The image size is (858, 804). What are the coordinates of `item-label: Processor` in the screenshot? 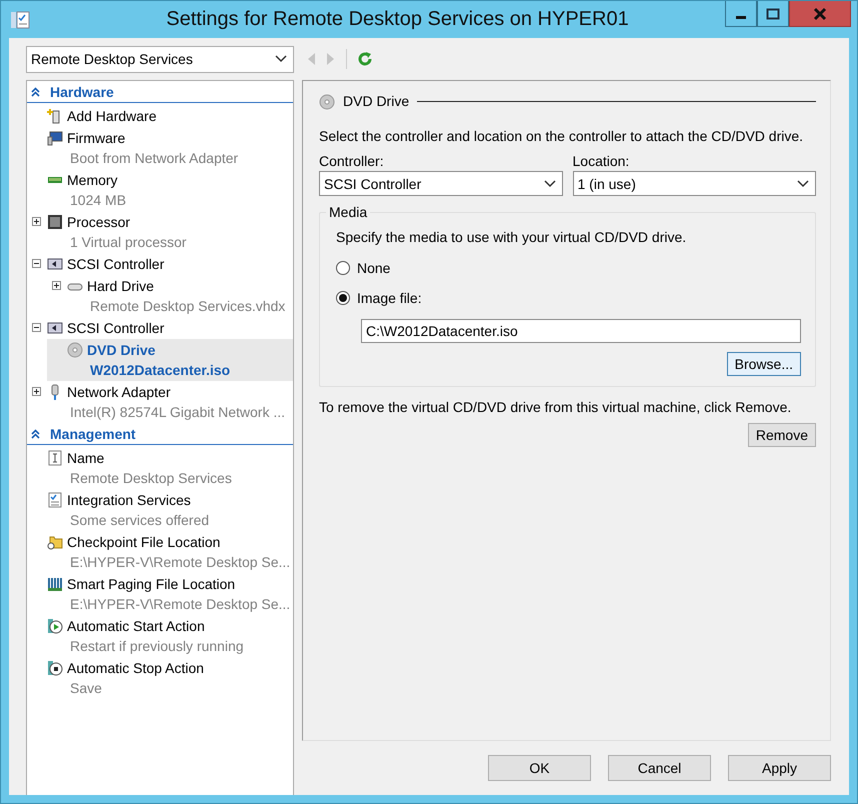 It's located at (99, 222).